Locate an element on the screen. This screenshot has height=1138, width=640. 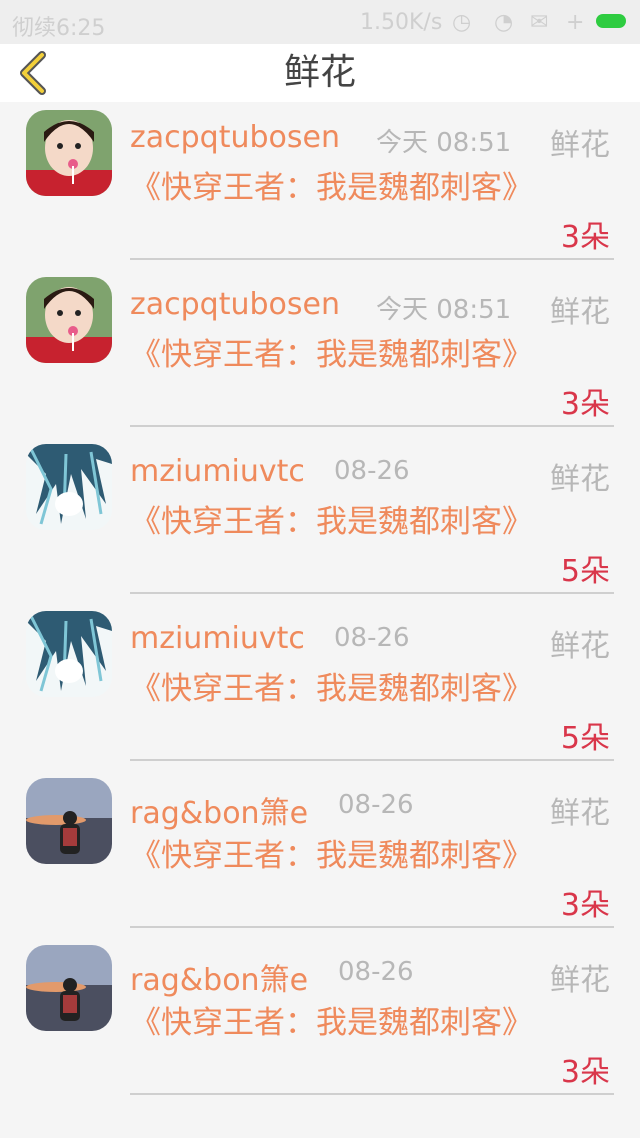
battery-icon is located at coordinates (611, 21).